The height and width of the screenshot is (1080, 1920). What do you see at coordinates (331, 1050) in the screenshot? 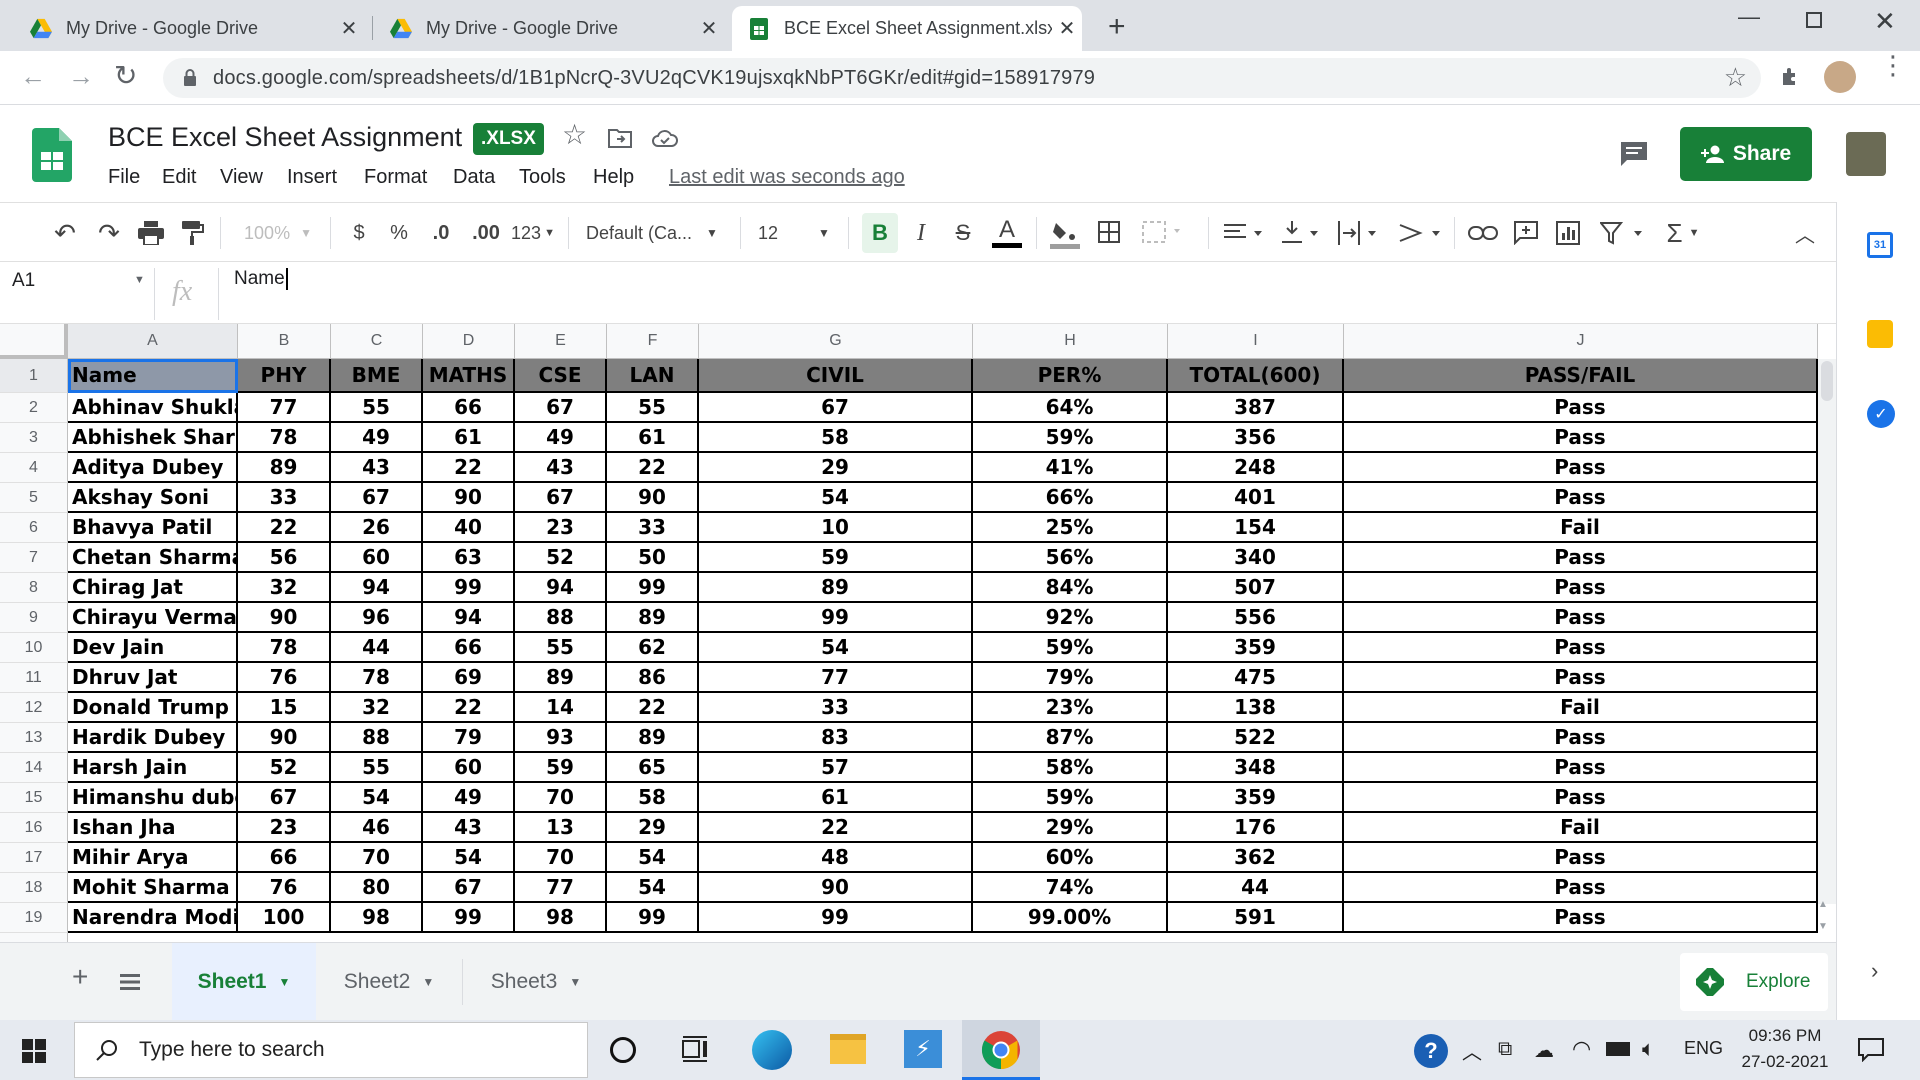
I see `taskbar-search: Type here to search` at bounding box center [331, 1050].